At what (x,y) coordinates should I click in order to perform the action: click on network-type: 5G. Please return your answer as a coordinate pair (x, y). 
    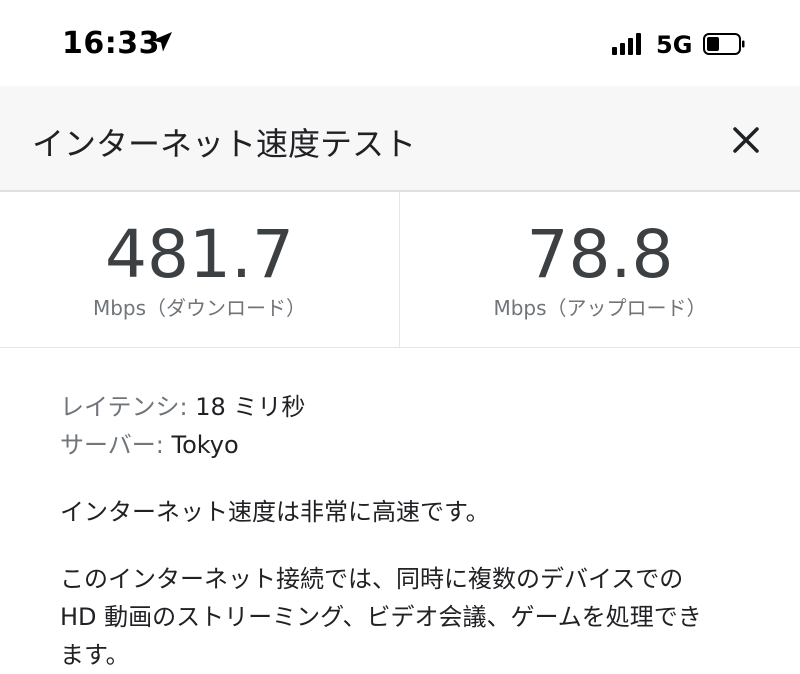
    Looking at the image, I should click on (674, 45).